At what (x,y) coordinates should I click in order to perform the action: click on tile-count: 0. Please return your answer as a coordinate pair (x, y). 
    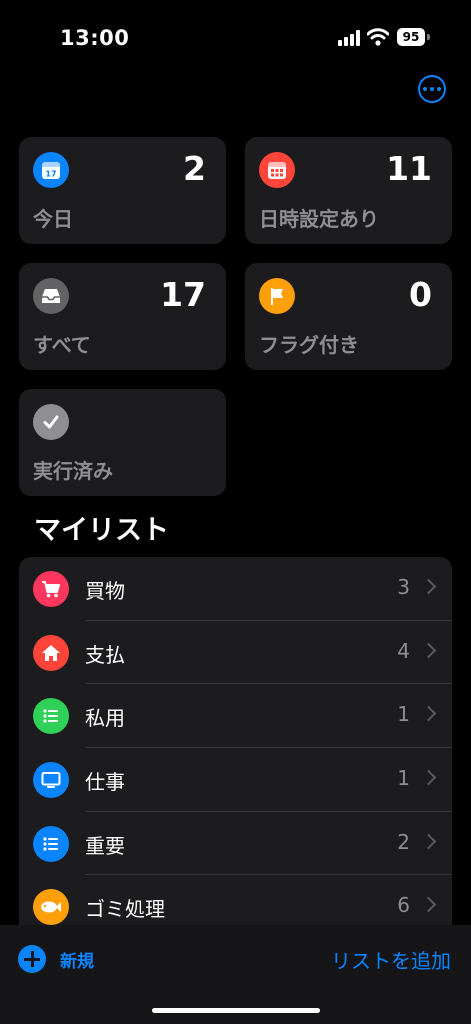
    Looking at the image, I should click on (420, 294).